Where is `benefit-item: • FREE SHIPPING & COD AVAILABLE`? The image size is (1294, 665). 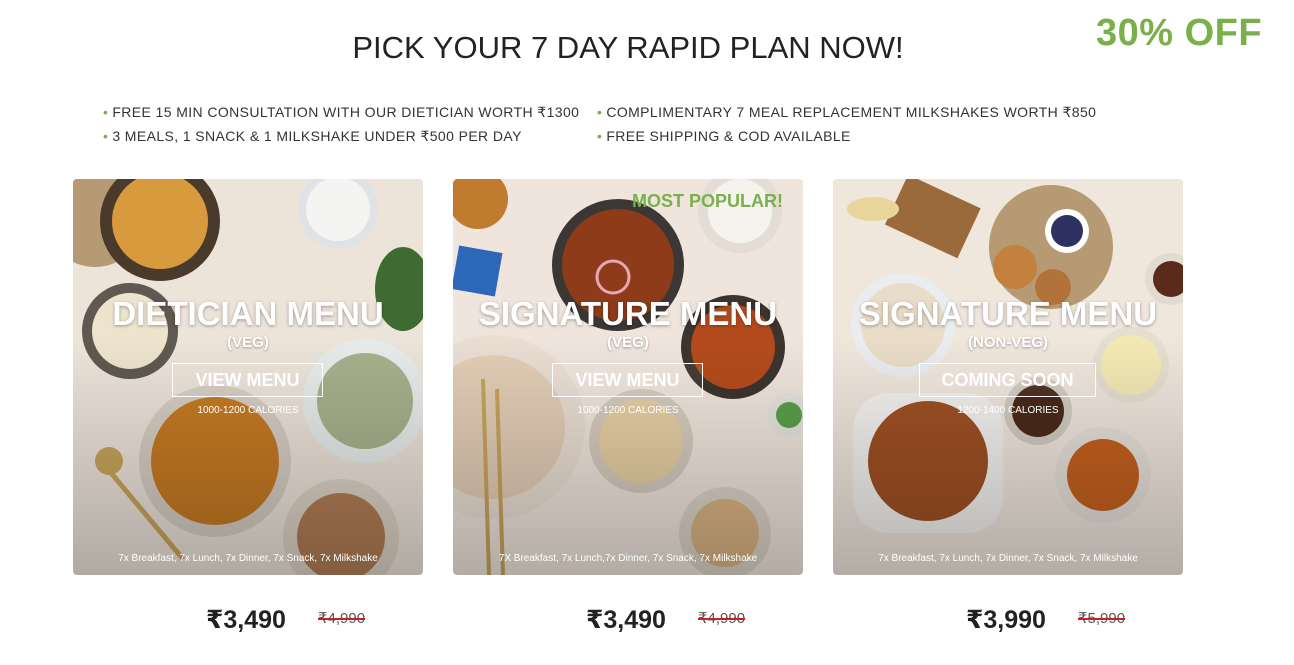
benefit-item: • FREE SHIPPING & COD AVAILABLE is located at coordinates (724, 136).